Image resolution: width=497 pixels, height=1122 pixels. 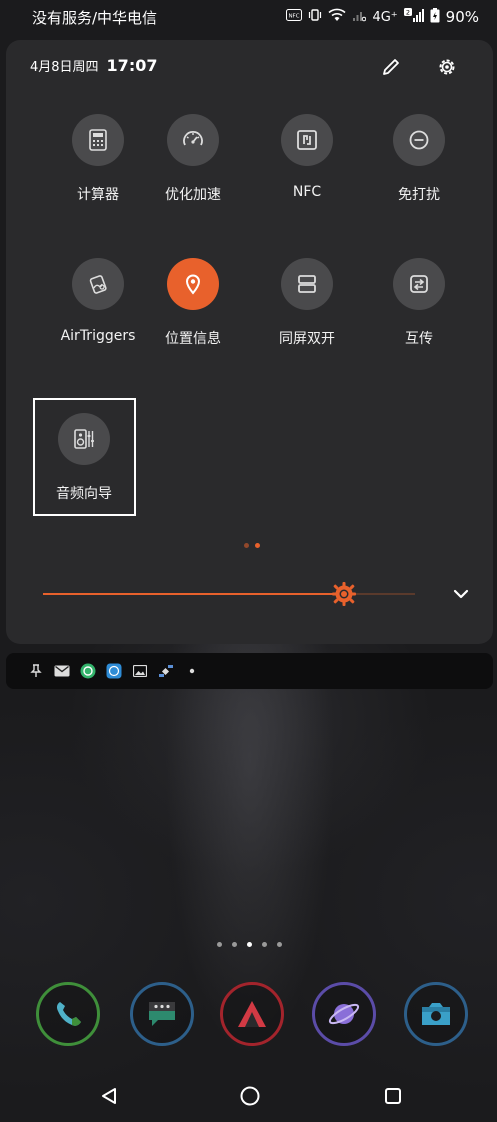 I want to click on tile-label: 免打扰, so click(x=419, y=195).